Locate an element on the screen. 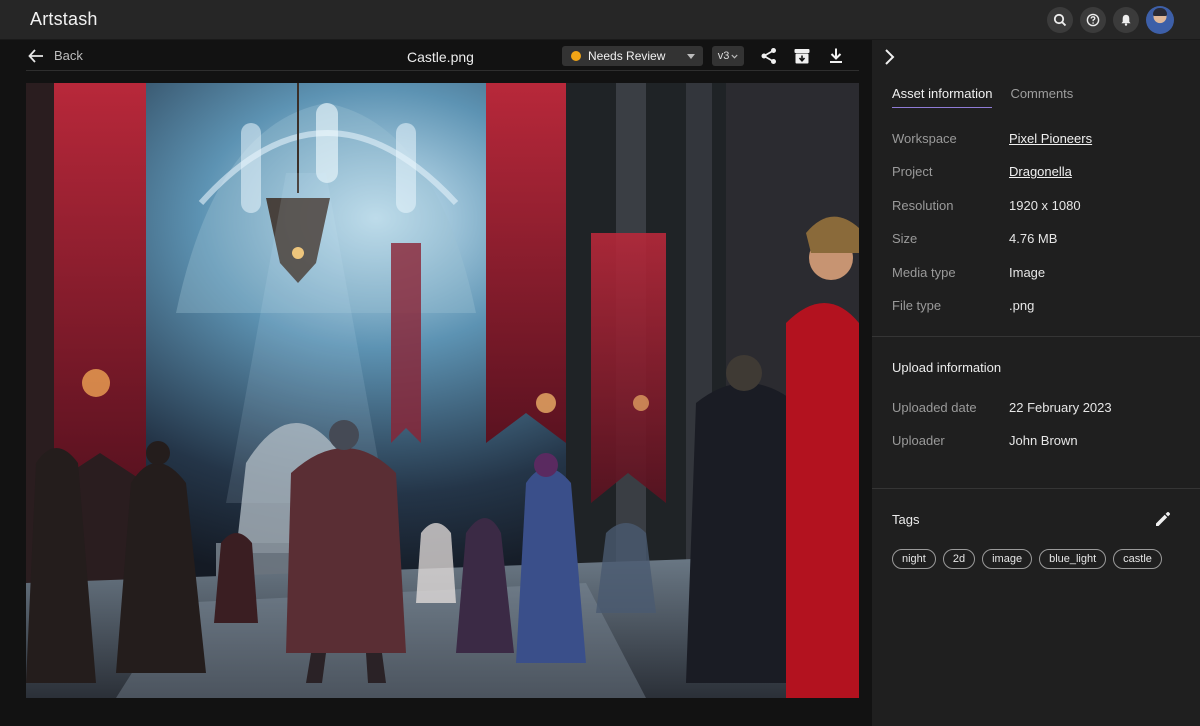 The width and height of the screenshot is (1200, 726). info-row-resolution: Resolution 1920 x 1080 is located at coordinates (1037, 214).